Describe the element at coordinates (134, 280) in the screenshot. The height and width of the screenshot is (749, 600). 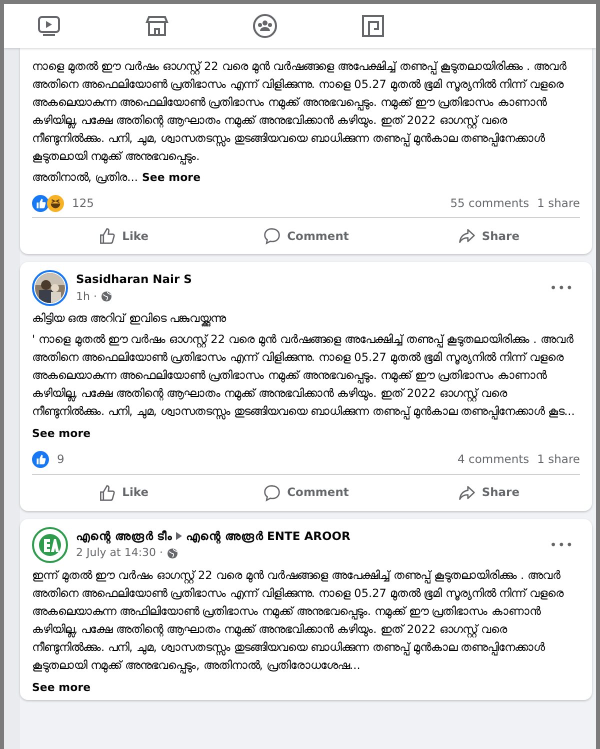
I see `author-name: Sasidharan Nair S` at that location.